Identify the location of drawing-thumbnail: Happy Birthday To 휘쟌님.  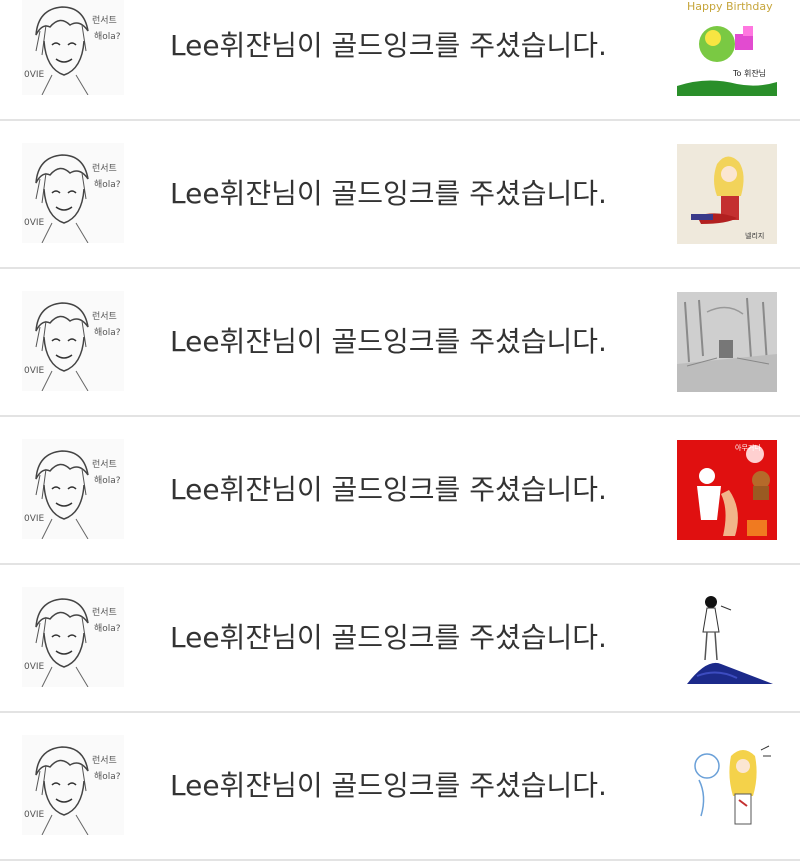
(727, 48).